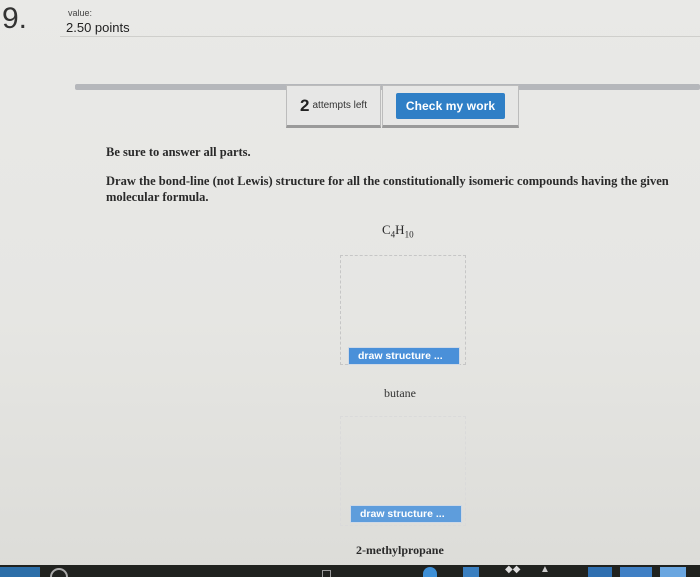 The image size is (700, 577). Describe the element at coordinates (400, 393) in the screenshot. I see `compound-name-1: butane` at that location.